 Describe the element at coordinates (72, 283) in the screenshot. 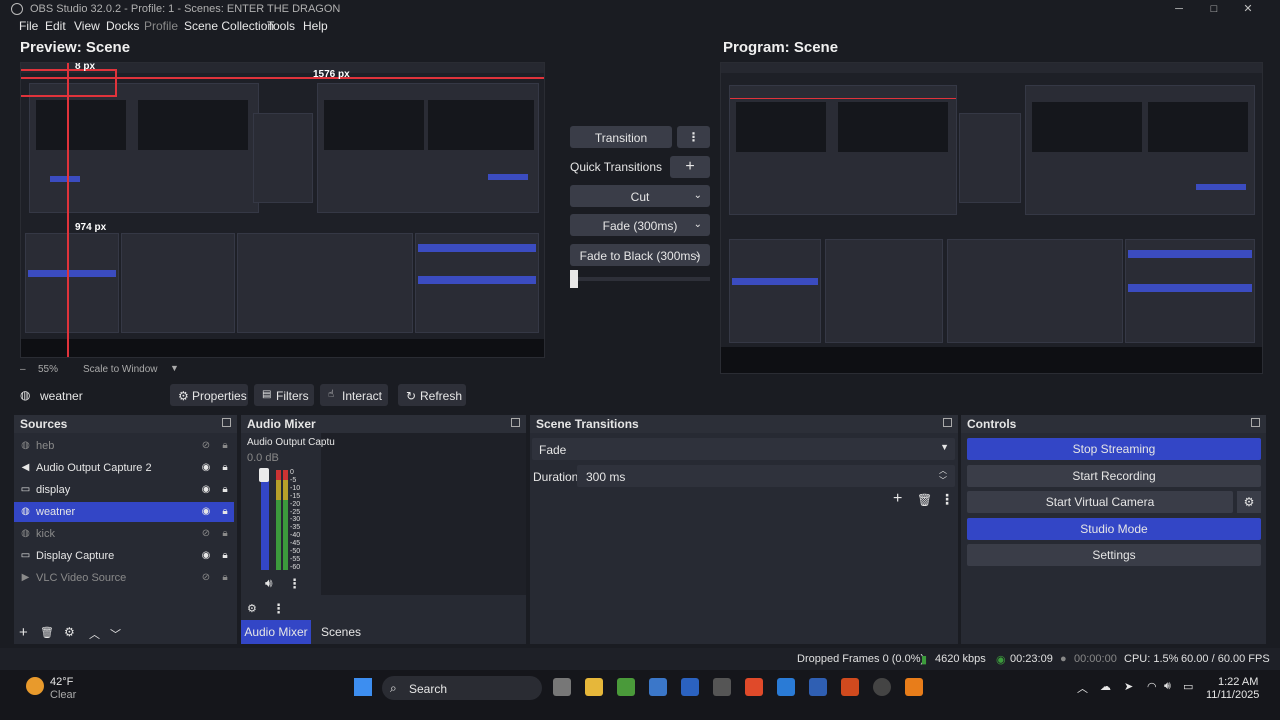

I see `nested-sources` at that location.